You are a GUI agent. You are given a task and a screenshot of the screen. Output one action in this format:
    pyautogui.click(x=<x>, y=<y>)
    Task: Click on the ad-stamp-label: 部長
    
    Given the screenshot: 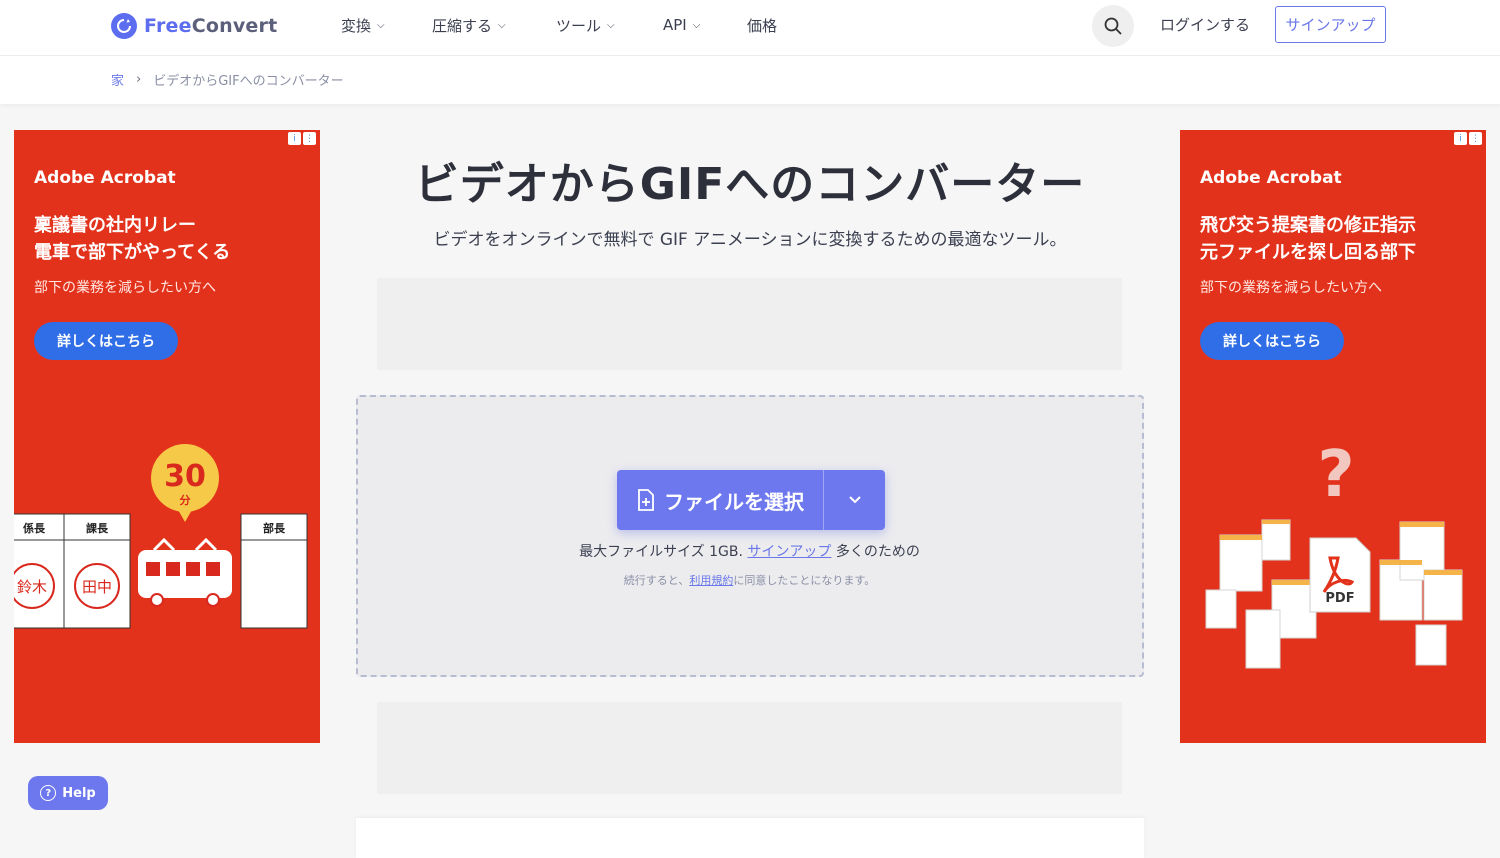 What is the action you would take?
    pyautogui.click(x=274, y=528)
    